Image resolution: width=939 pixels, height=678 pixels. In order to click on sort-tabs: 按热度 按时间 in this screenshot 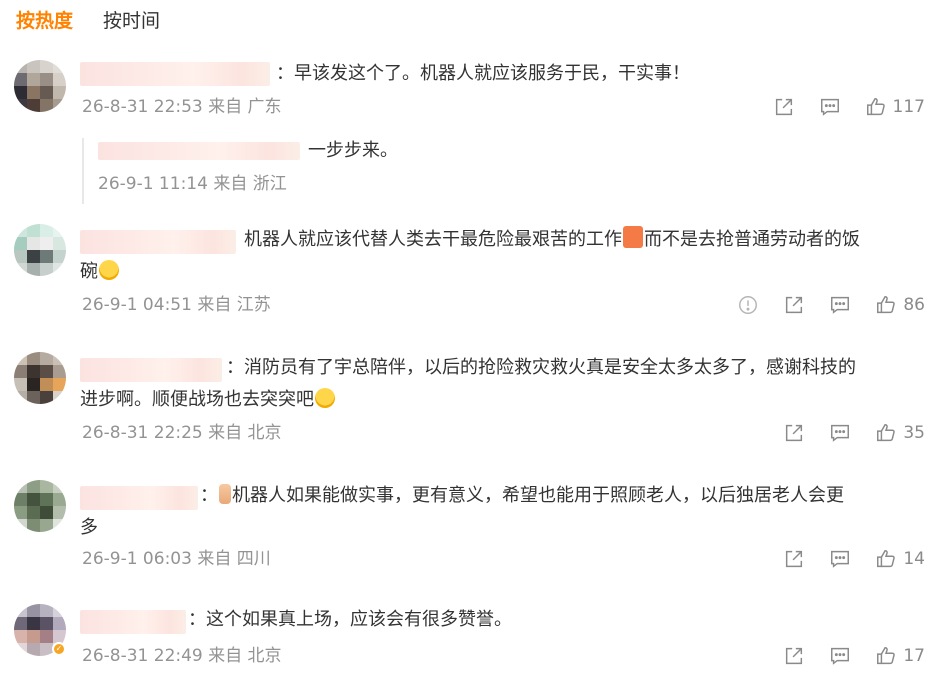, I will do `click(88, 22)`.